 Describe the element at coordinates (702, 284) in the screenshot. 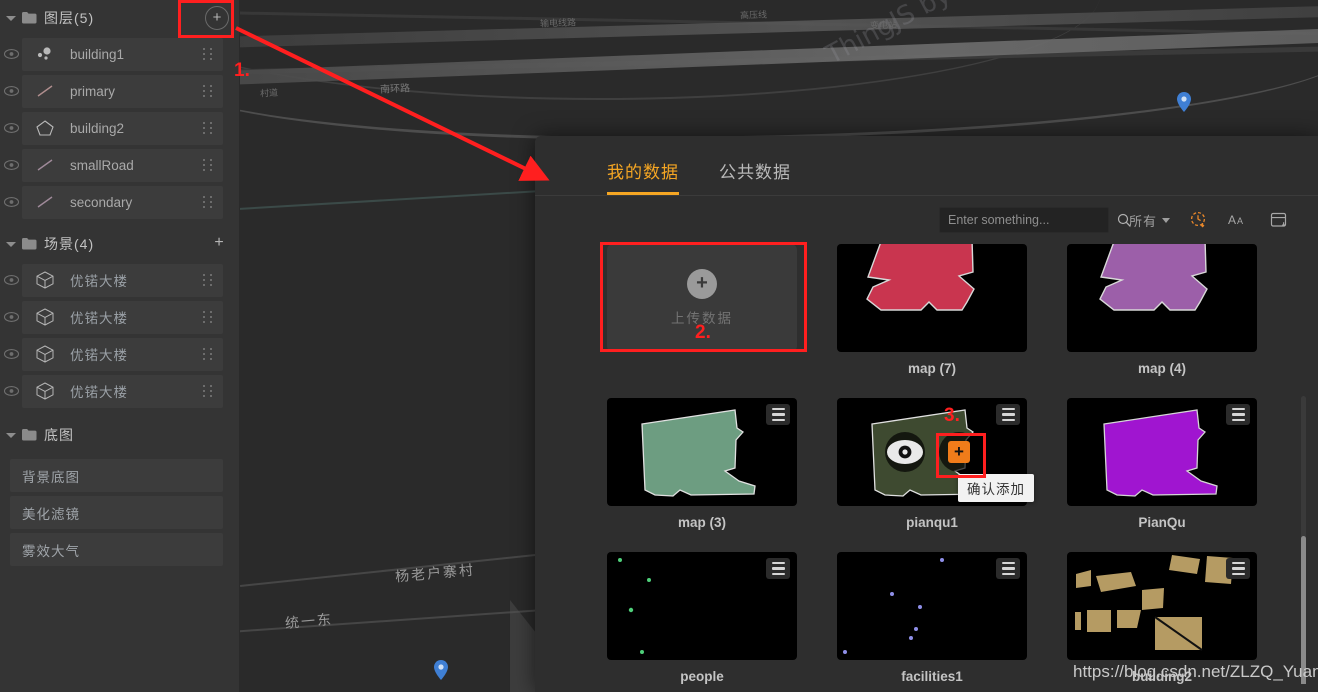

I see `plus-icon: +` at that location.